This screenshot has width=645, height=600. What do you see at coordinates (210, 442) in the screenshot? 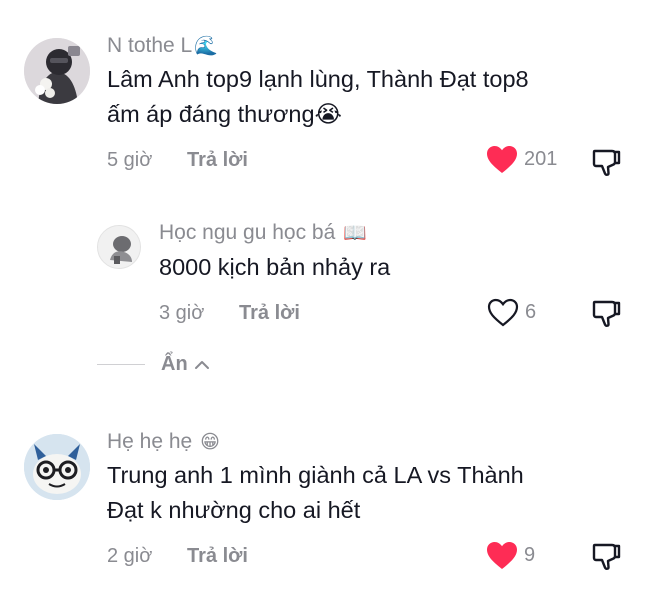
I see `grin-emoji: 😁` at bounding box center [210, 442].